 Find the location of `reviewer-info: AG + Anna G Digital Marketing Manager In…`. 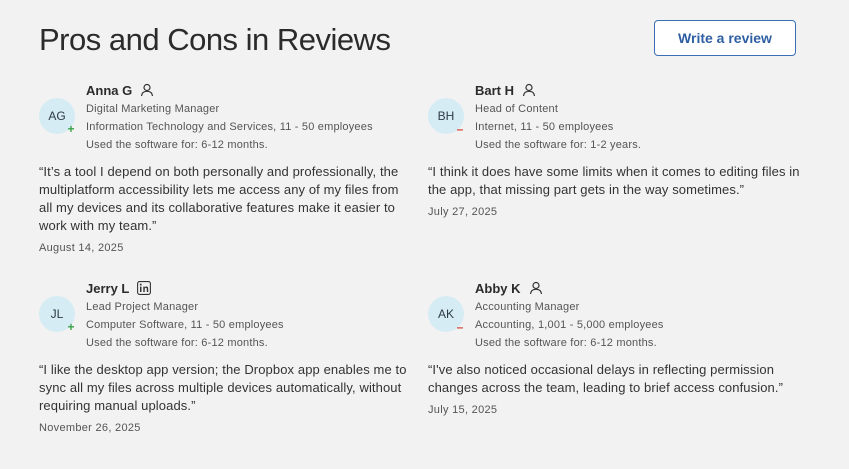

reviewer-info: AG + Anna G Digital Marketing Manager In… is located at coordinates (225, 118).